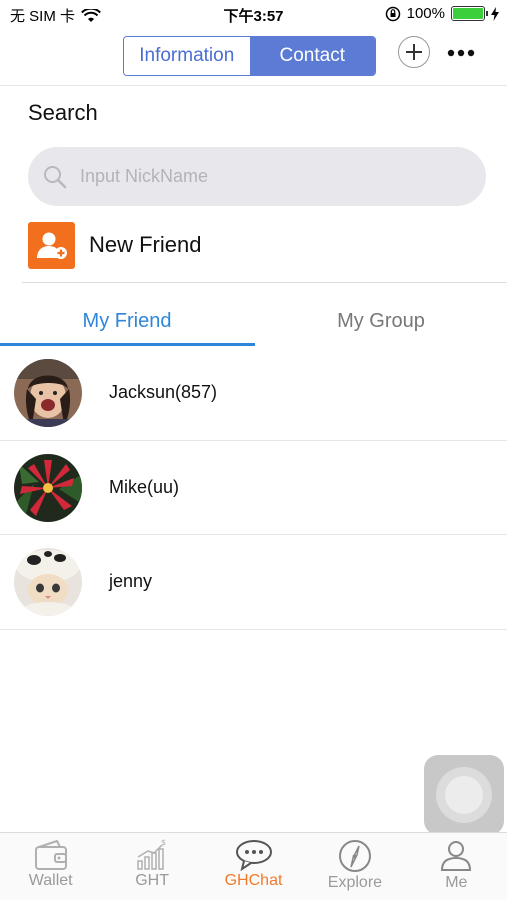 The width and height of the screenshot is (507, 900). I want to click on tab-my-group: My Group, so click(380, 321).